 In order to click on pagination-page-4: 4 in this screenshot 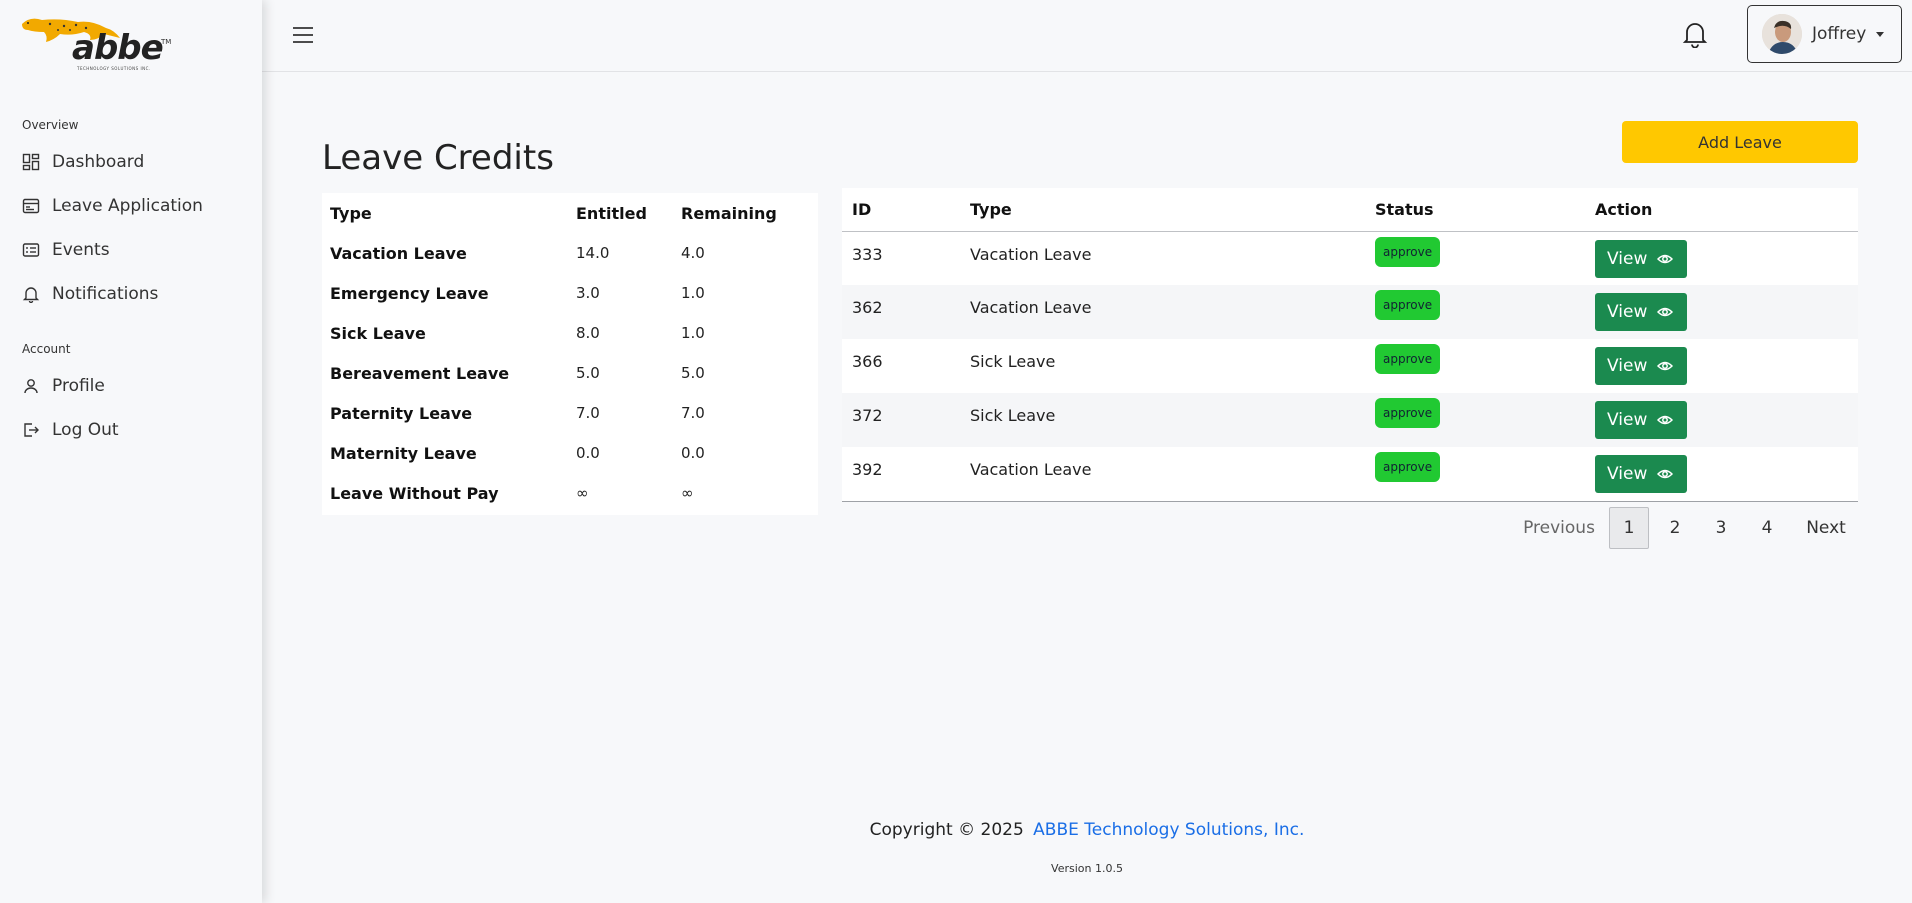, I will do `click(1767, 528)`.